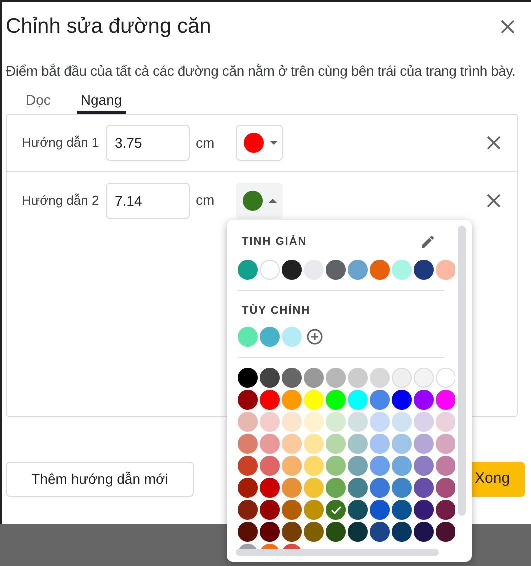 Image resolution: width=531 pixels, height=566 pixels. Describe the element at coordinates (61, 143) in the screenshot. I see `guide-label: Hướng dẫn 1` at that location.